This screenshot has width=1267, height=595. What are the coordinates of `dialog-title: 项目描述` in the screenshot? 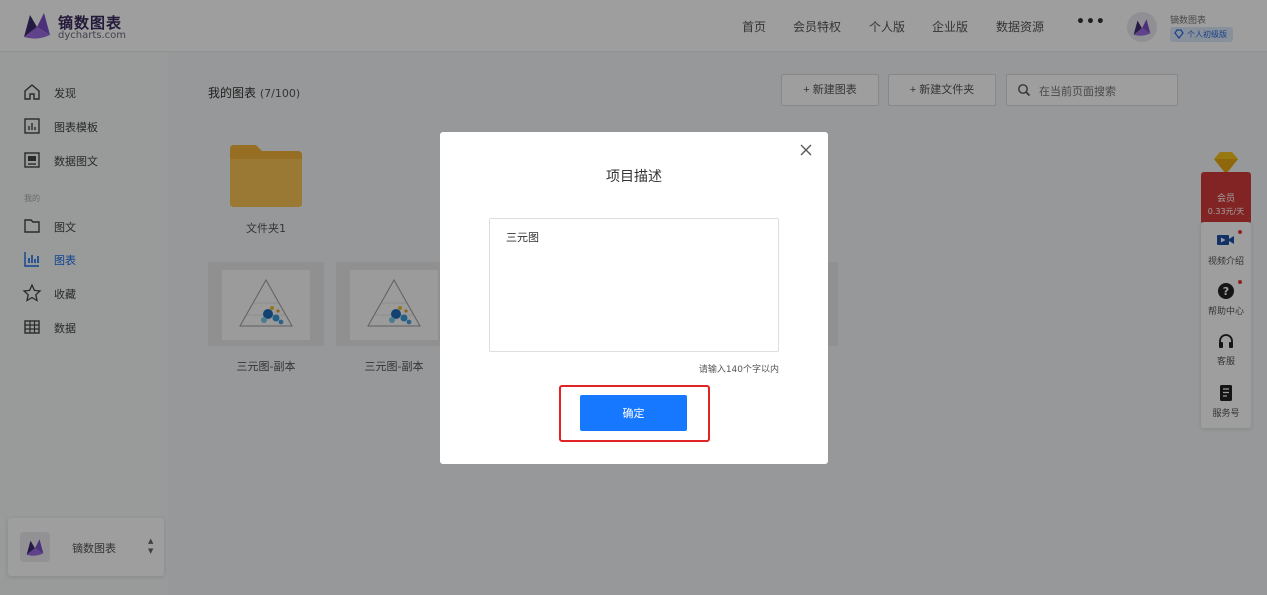 It's located at (634, 177).